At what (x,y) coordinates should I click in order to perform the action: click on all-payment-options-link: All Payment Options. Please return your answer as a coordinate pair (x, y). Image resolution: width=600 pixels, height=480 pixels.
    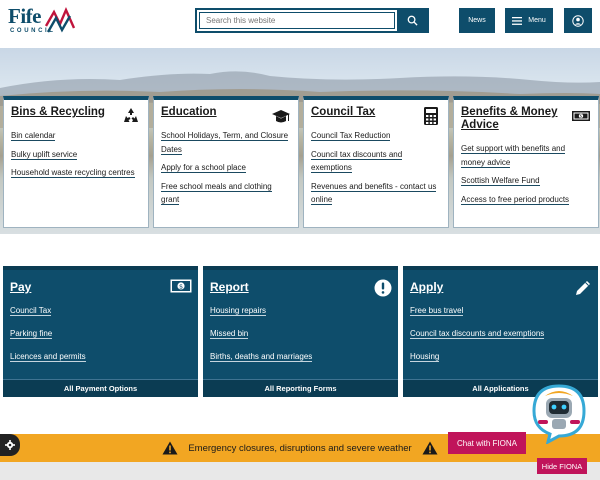
    Looking at the image, I should click on (100, 388).